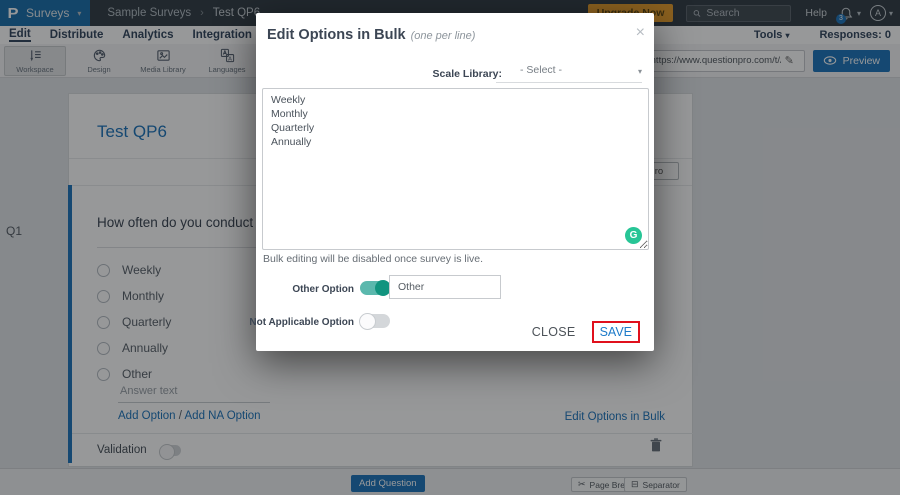 This screenshot has width=900, height=495. What do you see at coordinates (336, 35) in the screenshot?
I see `modal-title-text: Edit Options in Bulk` at bounding box center [336, 35].